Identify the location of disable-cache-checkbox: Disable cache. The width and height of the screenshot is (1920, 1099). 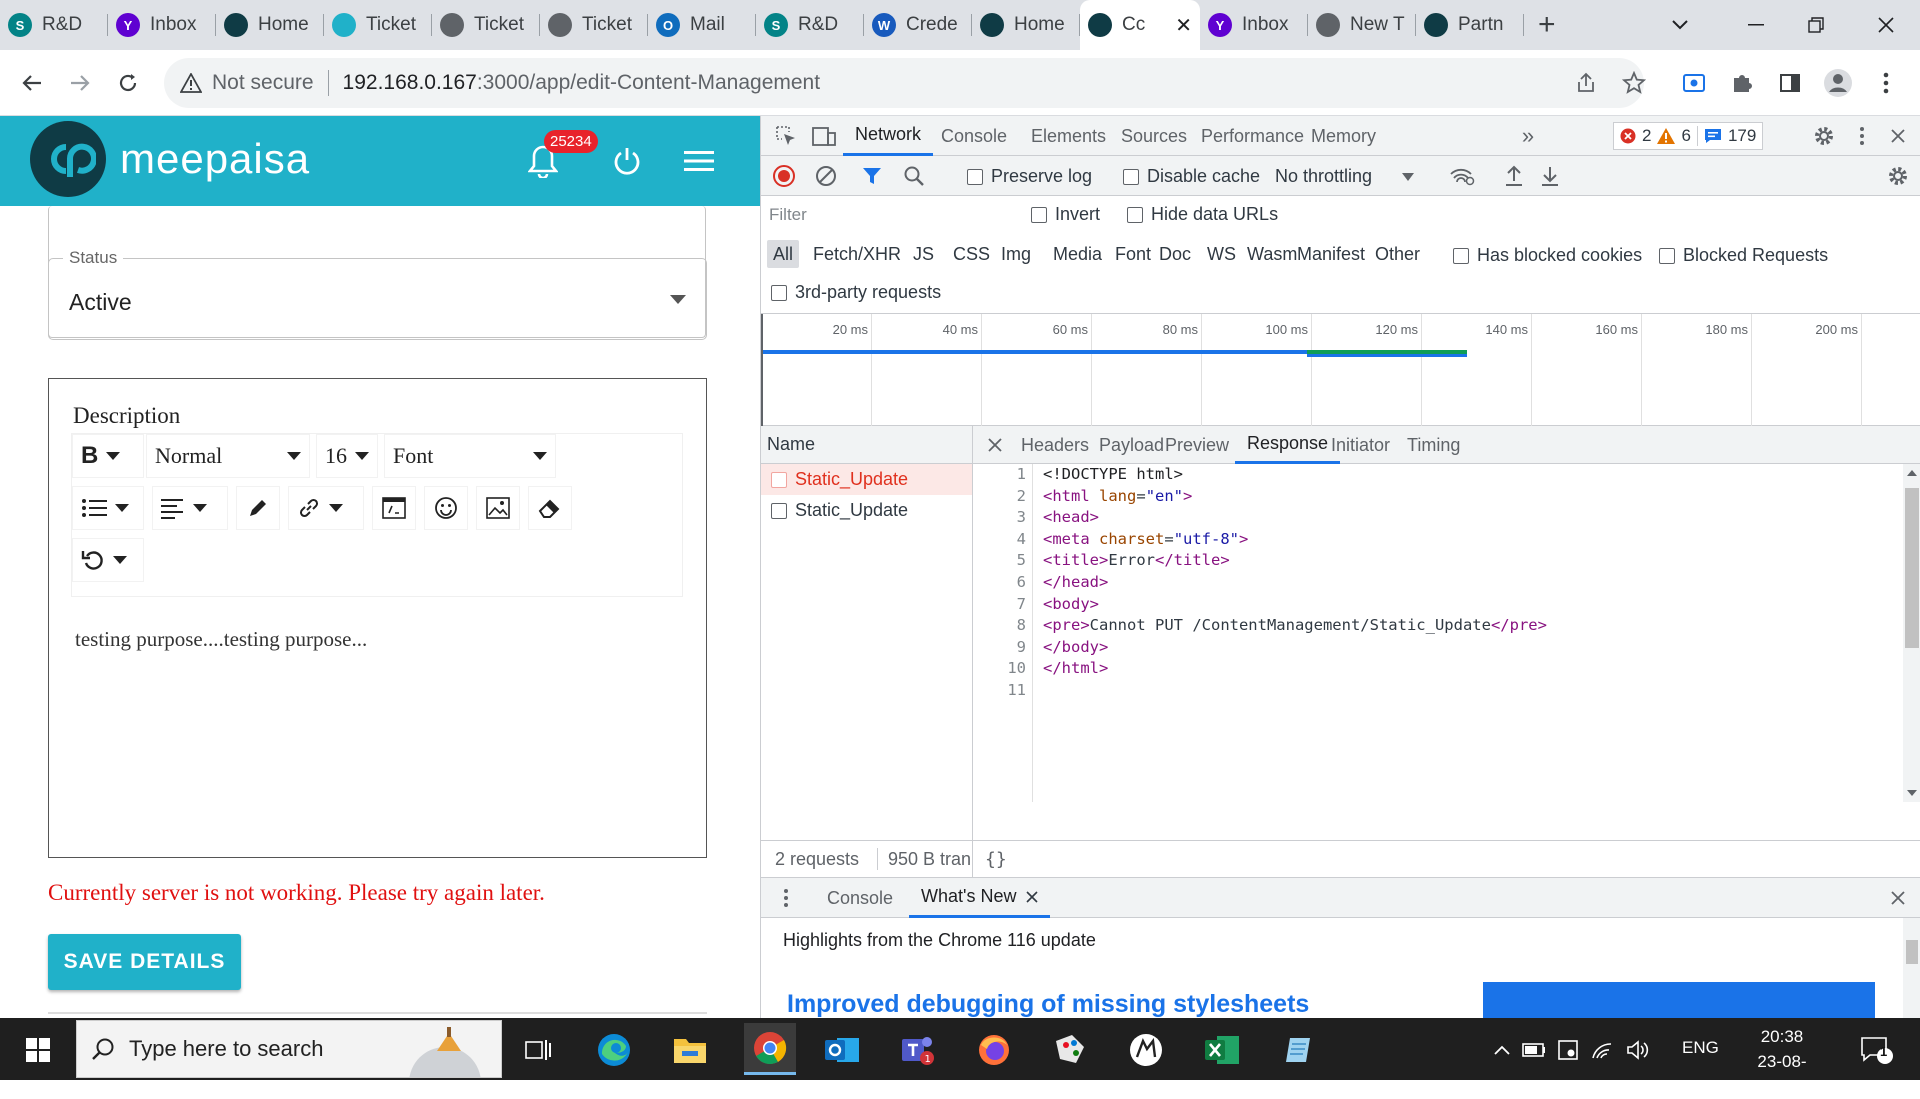
(1191, 176).